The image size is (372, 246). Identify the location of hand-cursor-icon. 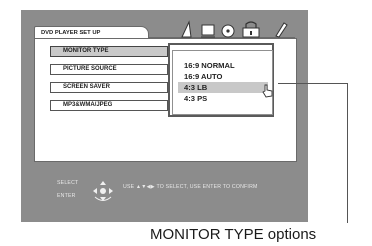
(267, 91).